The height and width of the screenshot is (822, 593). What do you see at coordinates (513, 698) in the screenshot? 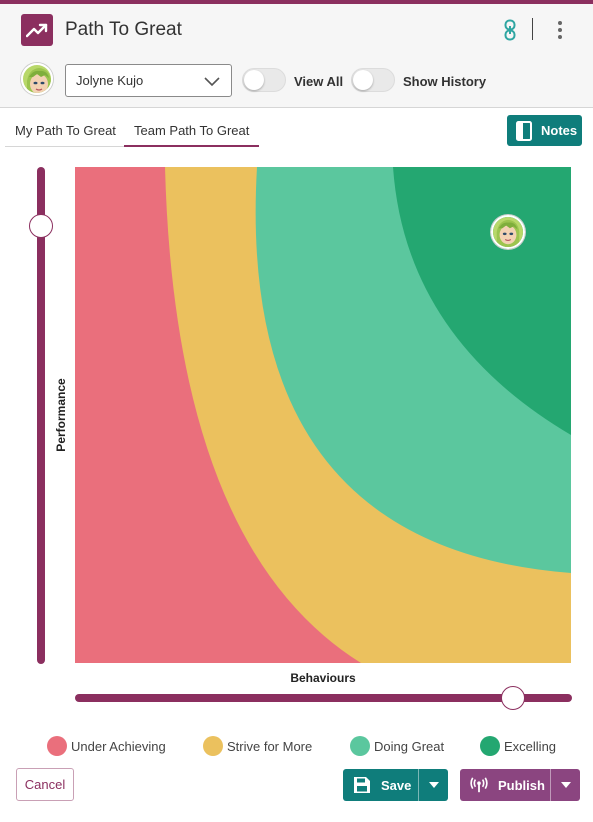
I see `behaviours-slider-thumb` at bounding box center [513, 698].